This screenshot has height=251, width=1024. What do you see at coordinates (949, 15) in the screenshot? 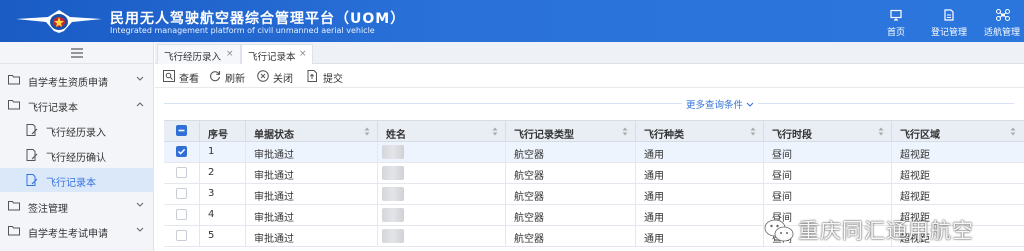
I see `document-icon` at bounding box center [949, 15].